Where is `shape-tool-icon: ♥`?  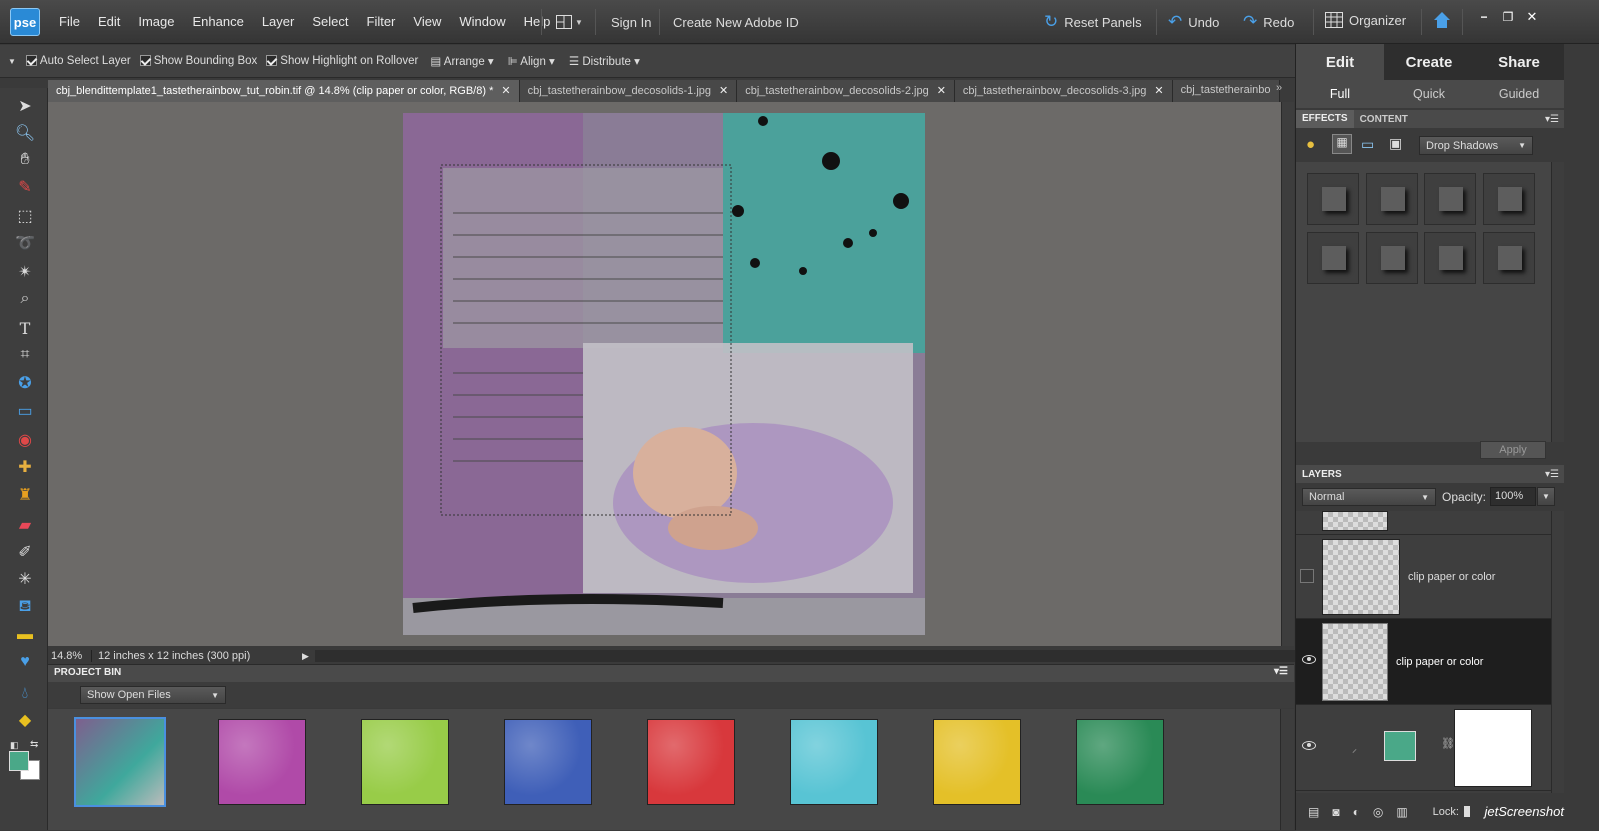 shape-tool-icon: ♥ is located at coordinates (25, 662).